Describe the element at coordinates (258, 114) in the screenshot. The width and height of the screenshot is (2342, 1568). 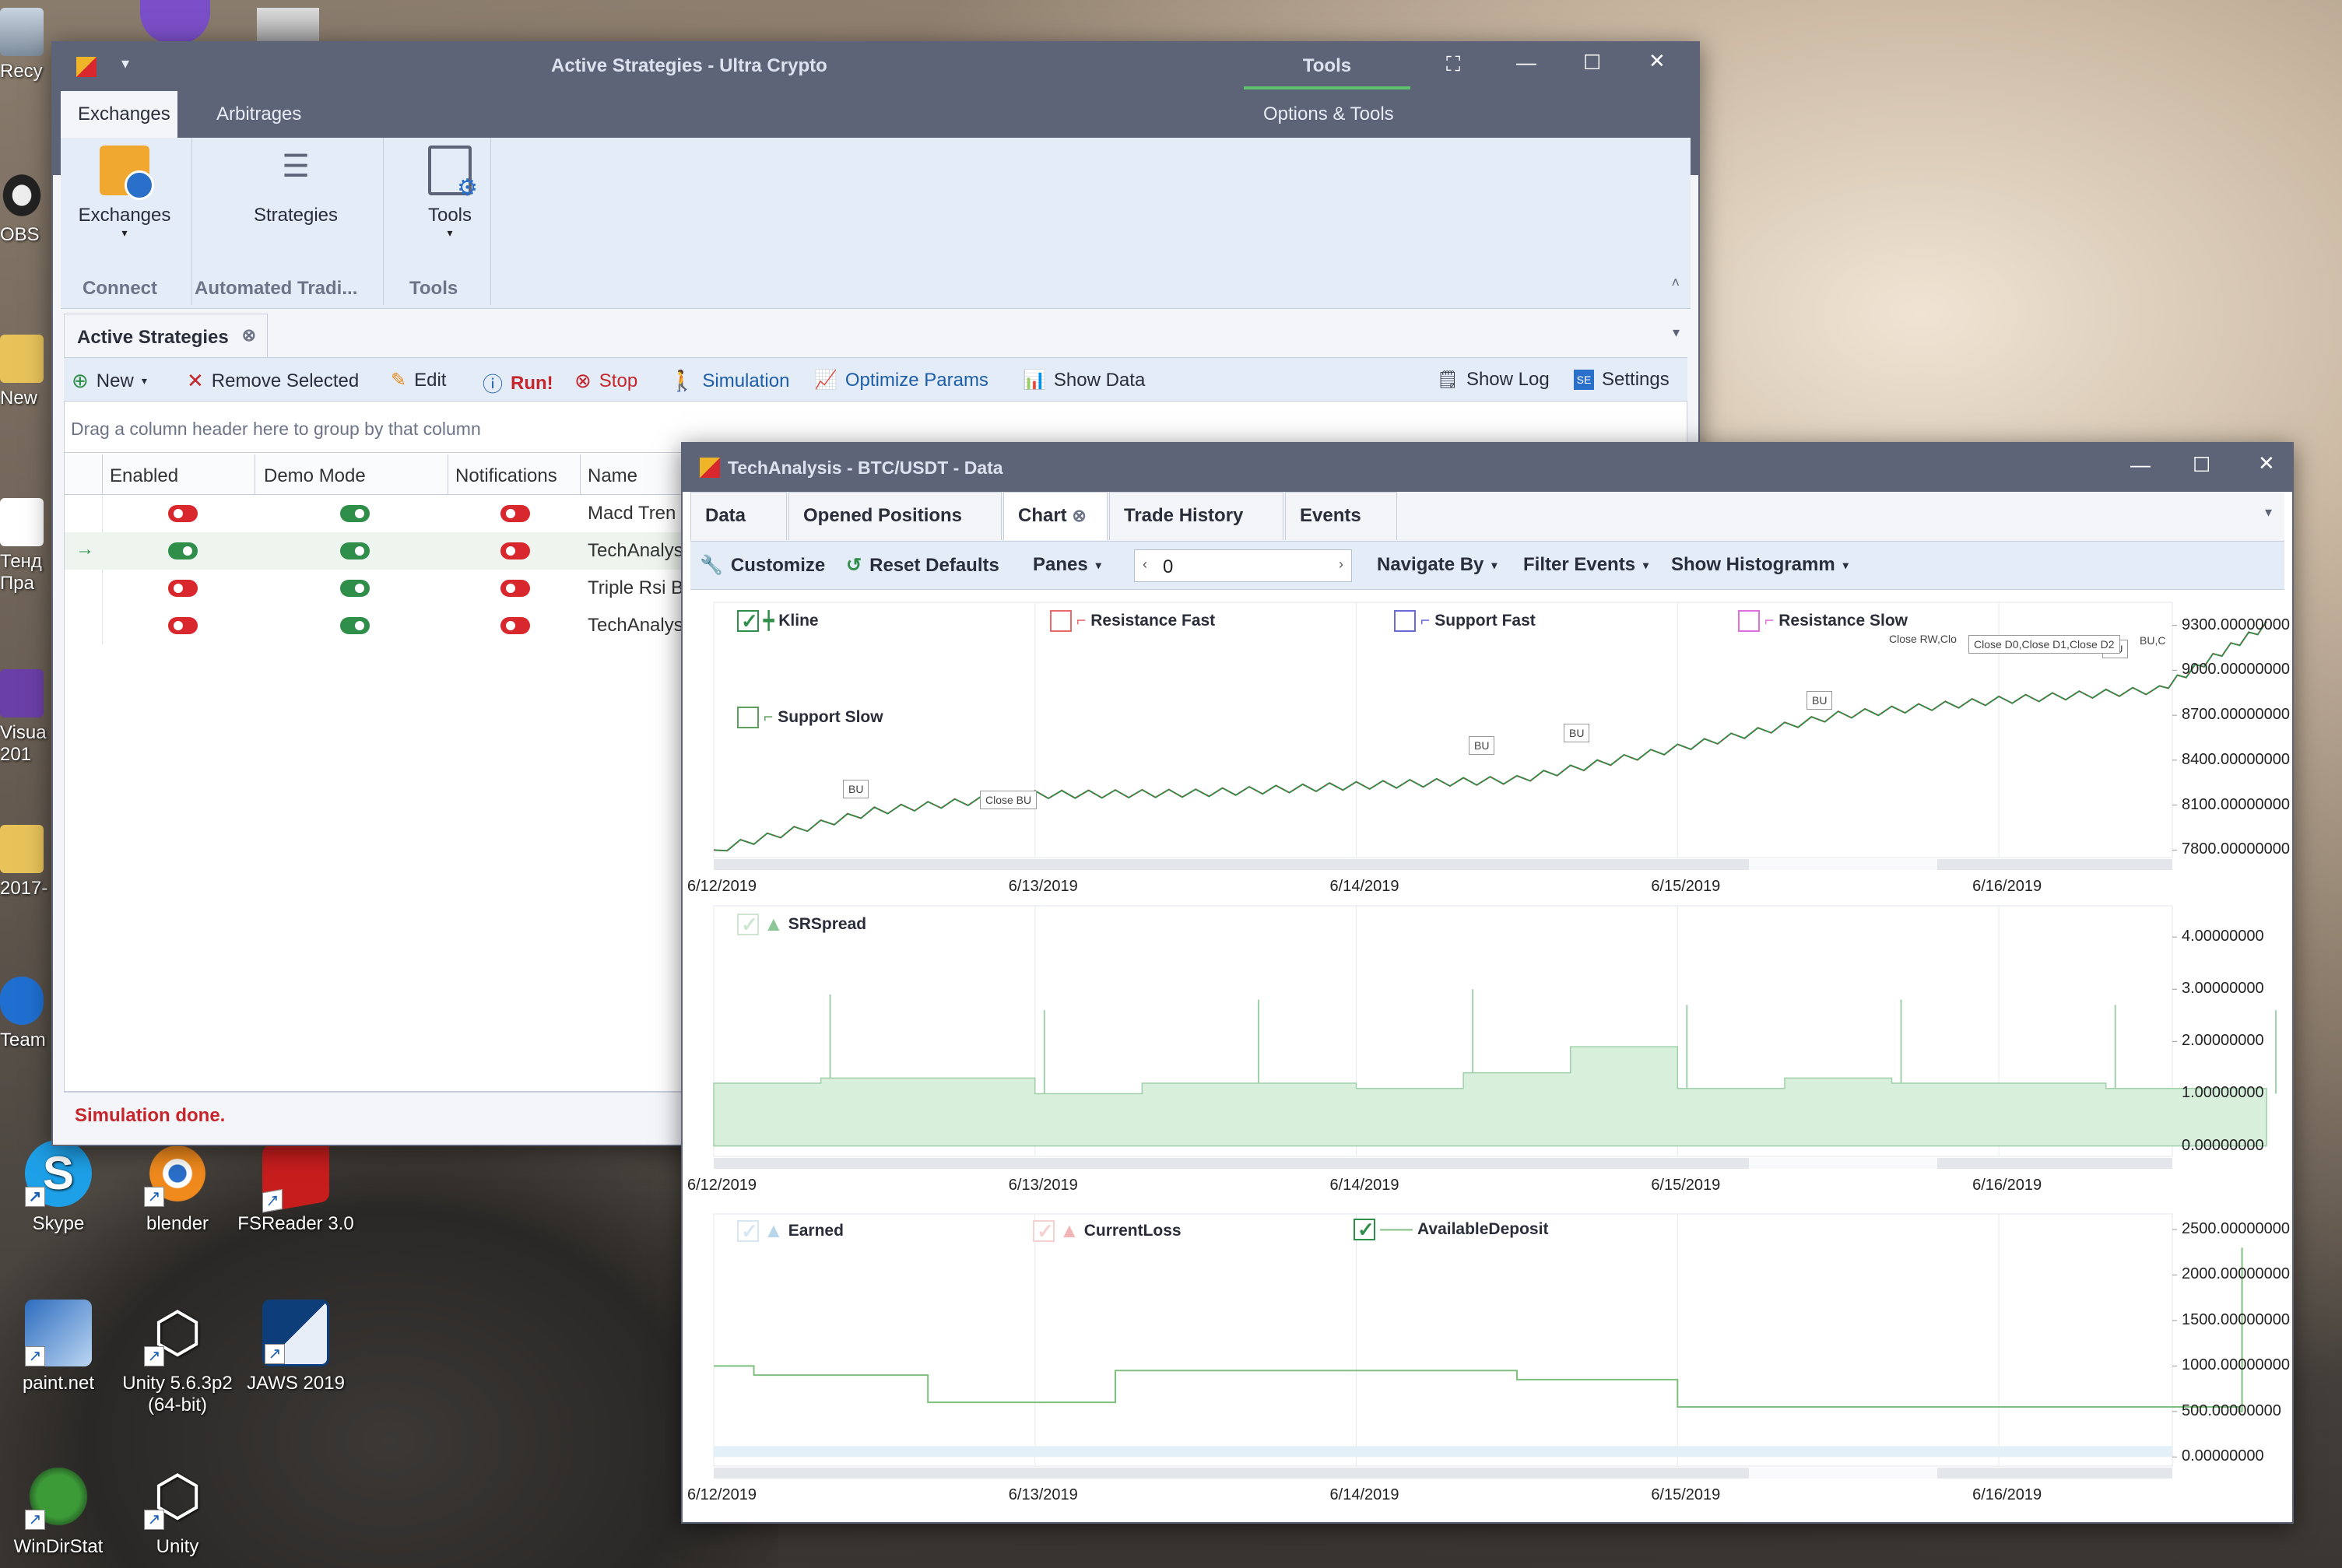
I see `ribbon-tab-arbitrages: Arbitrages` at that location.